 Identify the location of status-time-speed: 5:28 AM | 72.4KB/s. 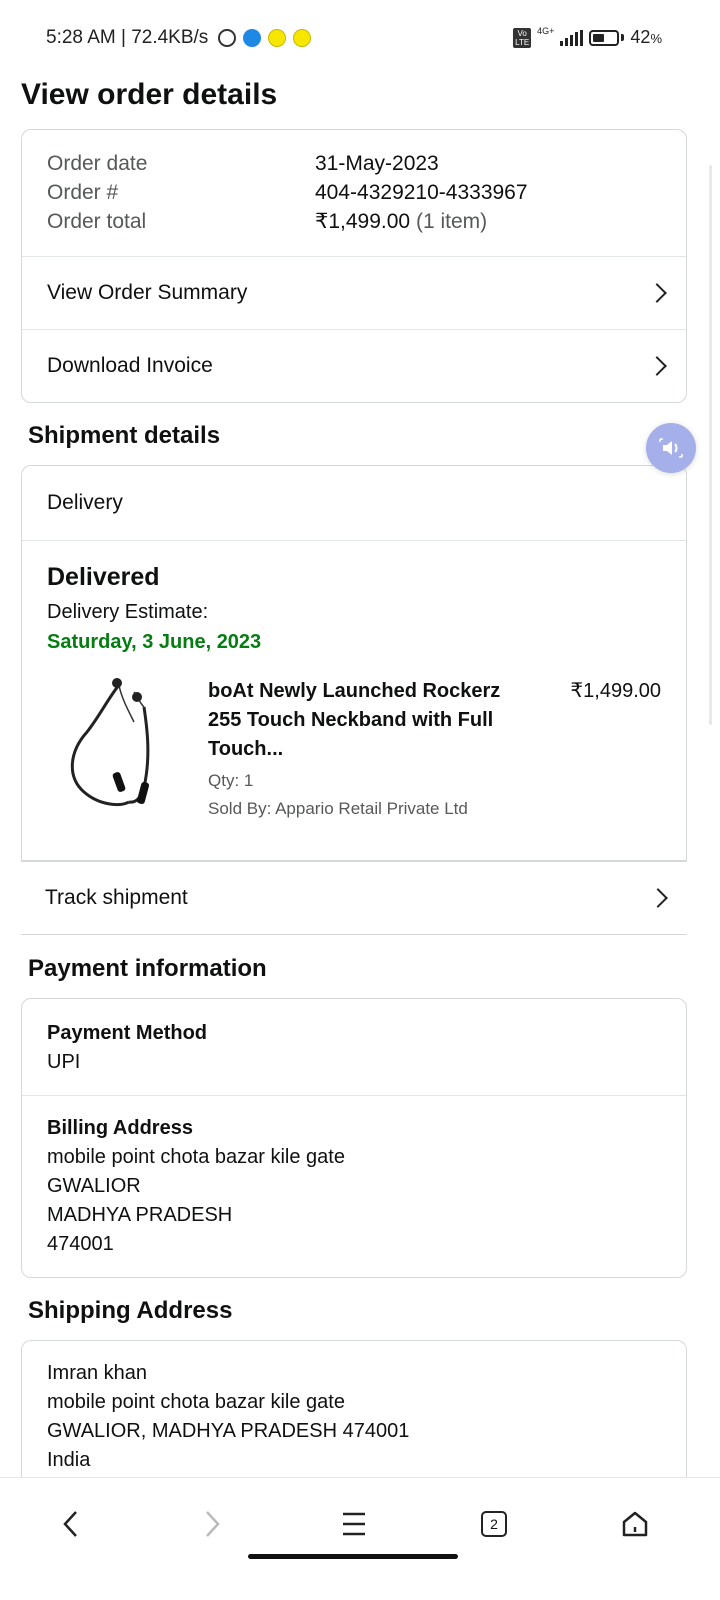
(127, 37).